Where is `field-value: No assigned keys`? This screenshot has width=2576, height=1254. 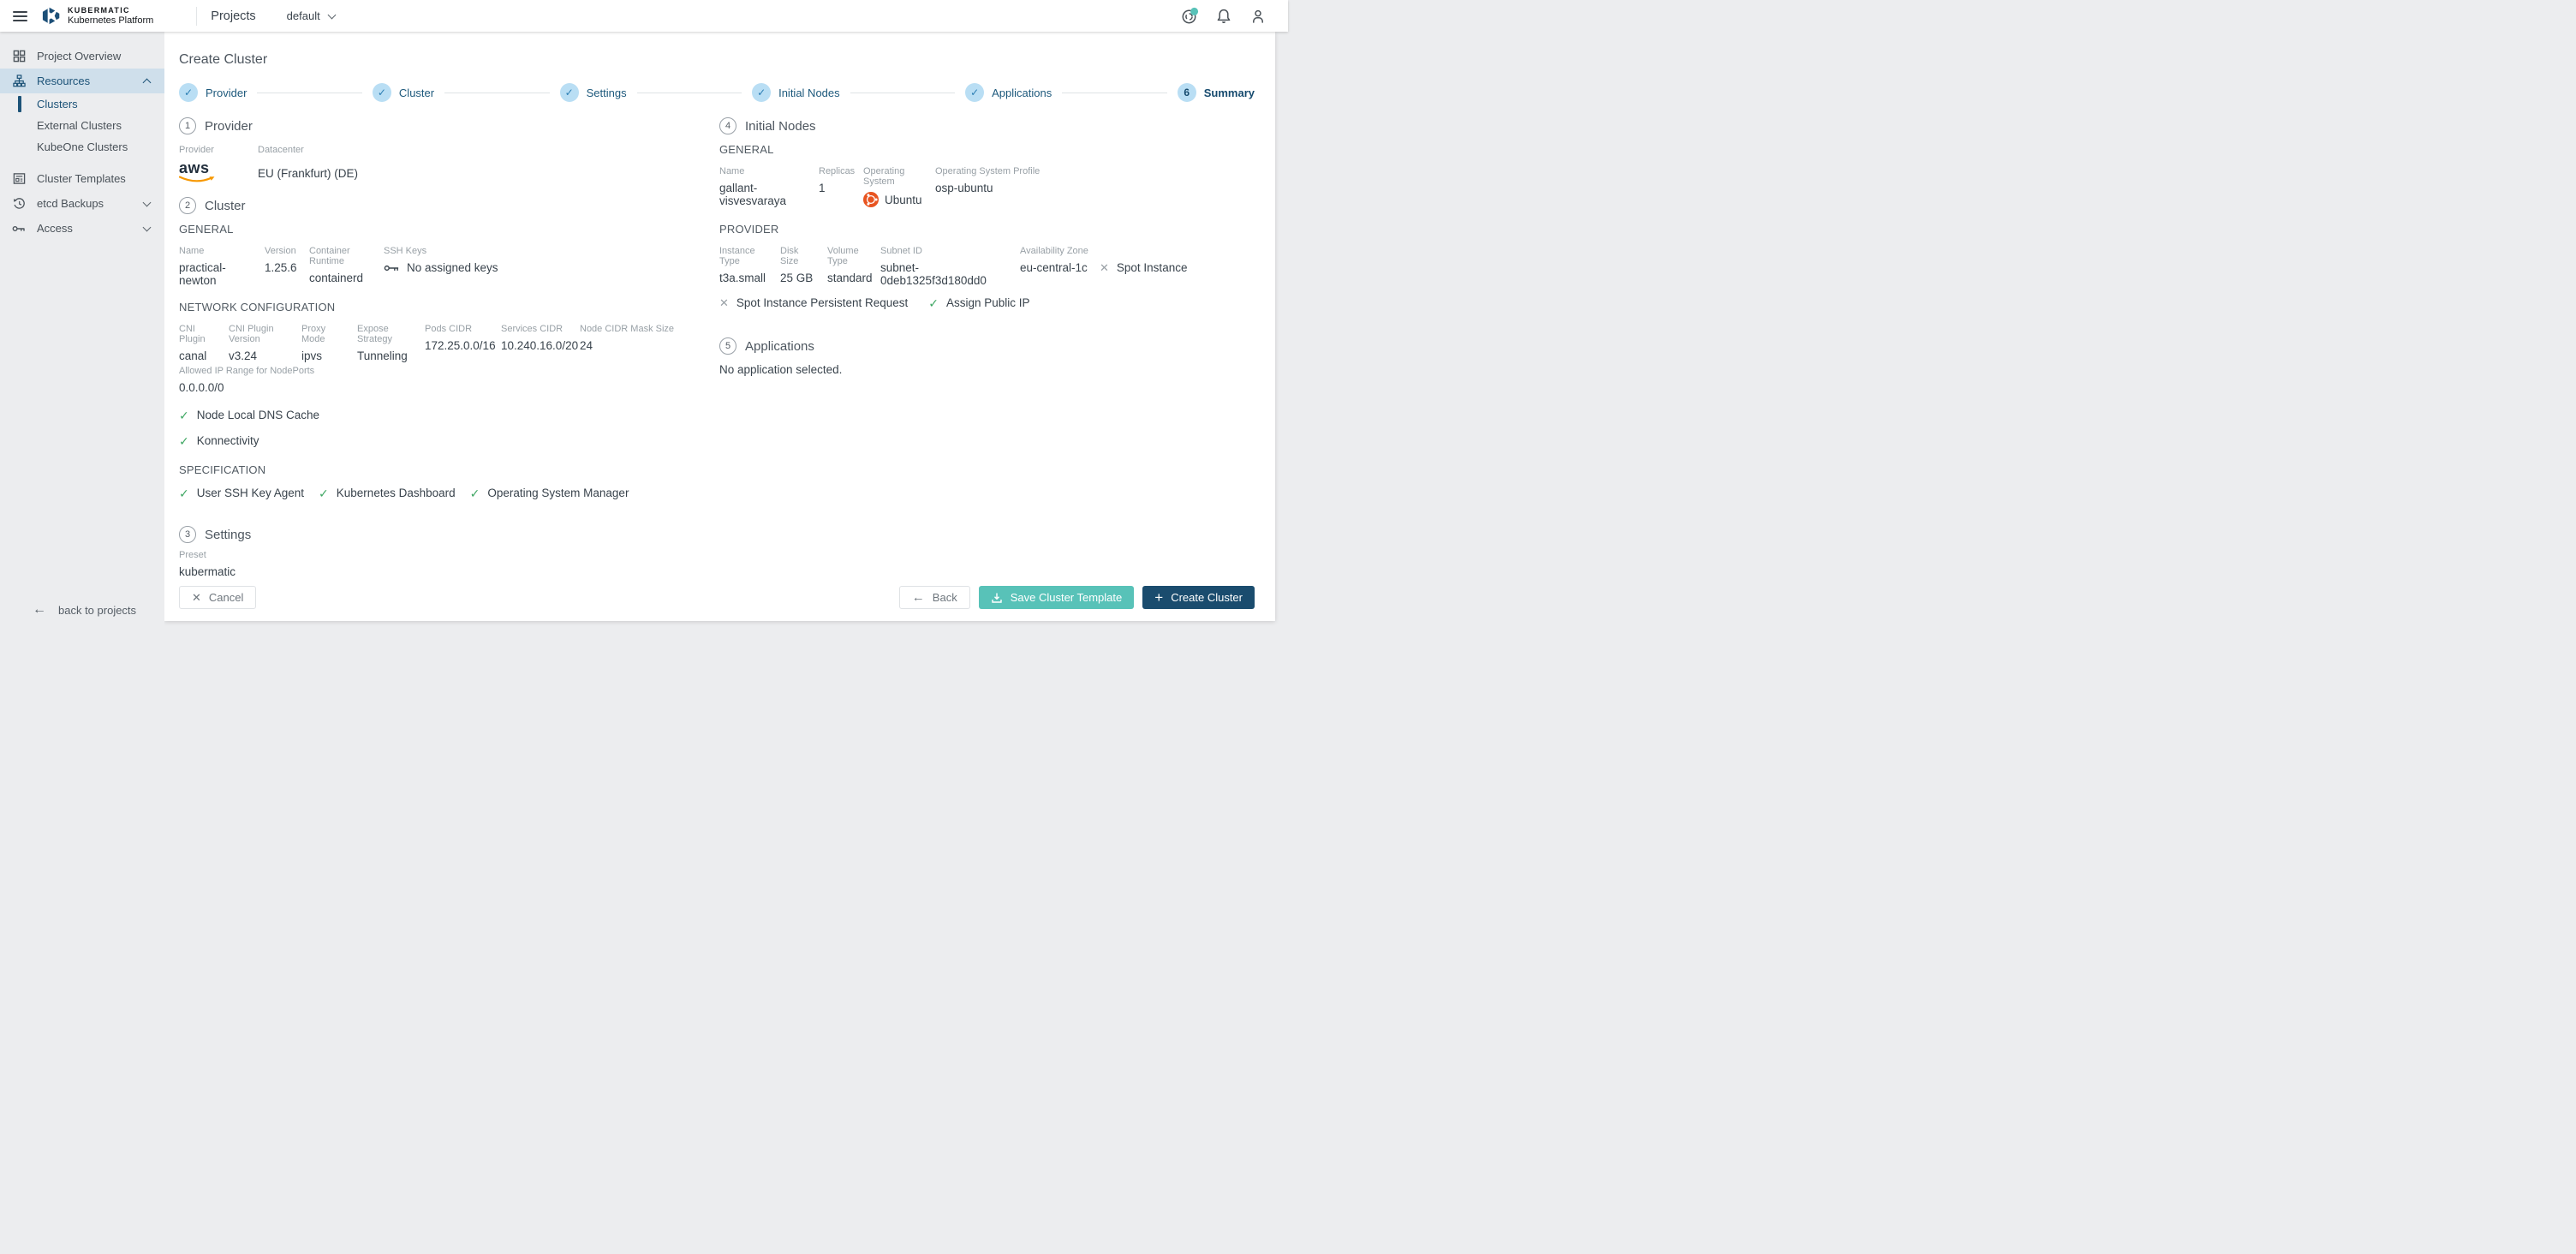
field-value: No assigned keys is located at coordinates (452, 267).